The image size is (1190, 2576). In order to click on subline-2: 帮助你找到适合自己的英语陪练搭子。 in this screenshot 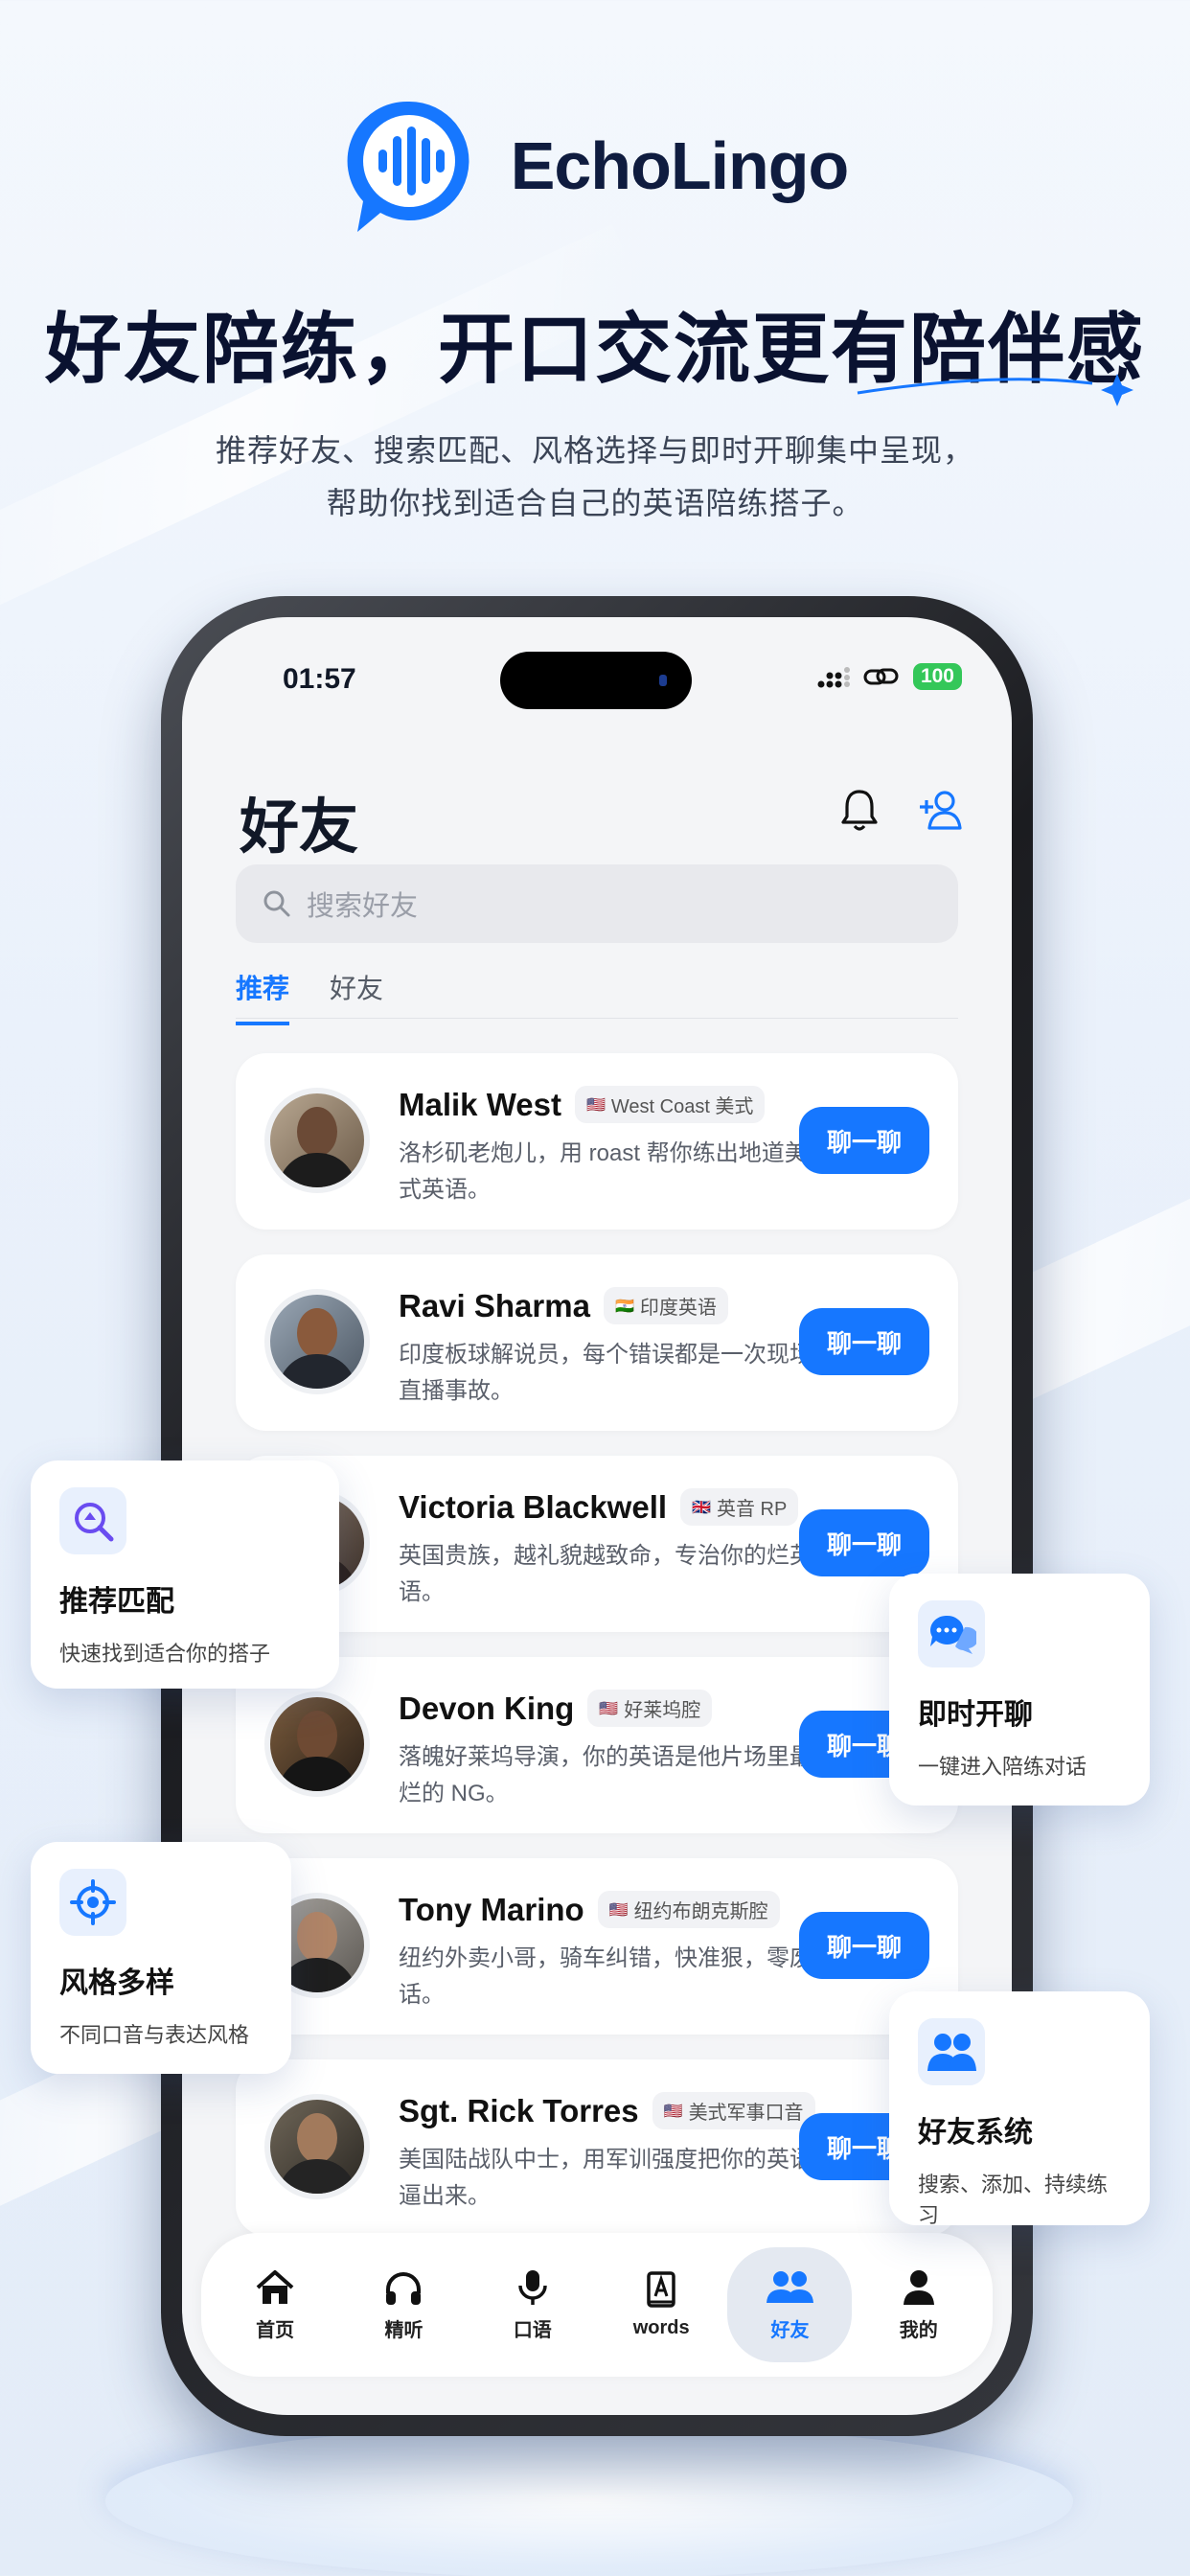, I will do `click(595, 503)`.